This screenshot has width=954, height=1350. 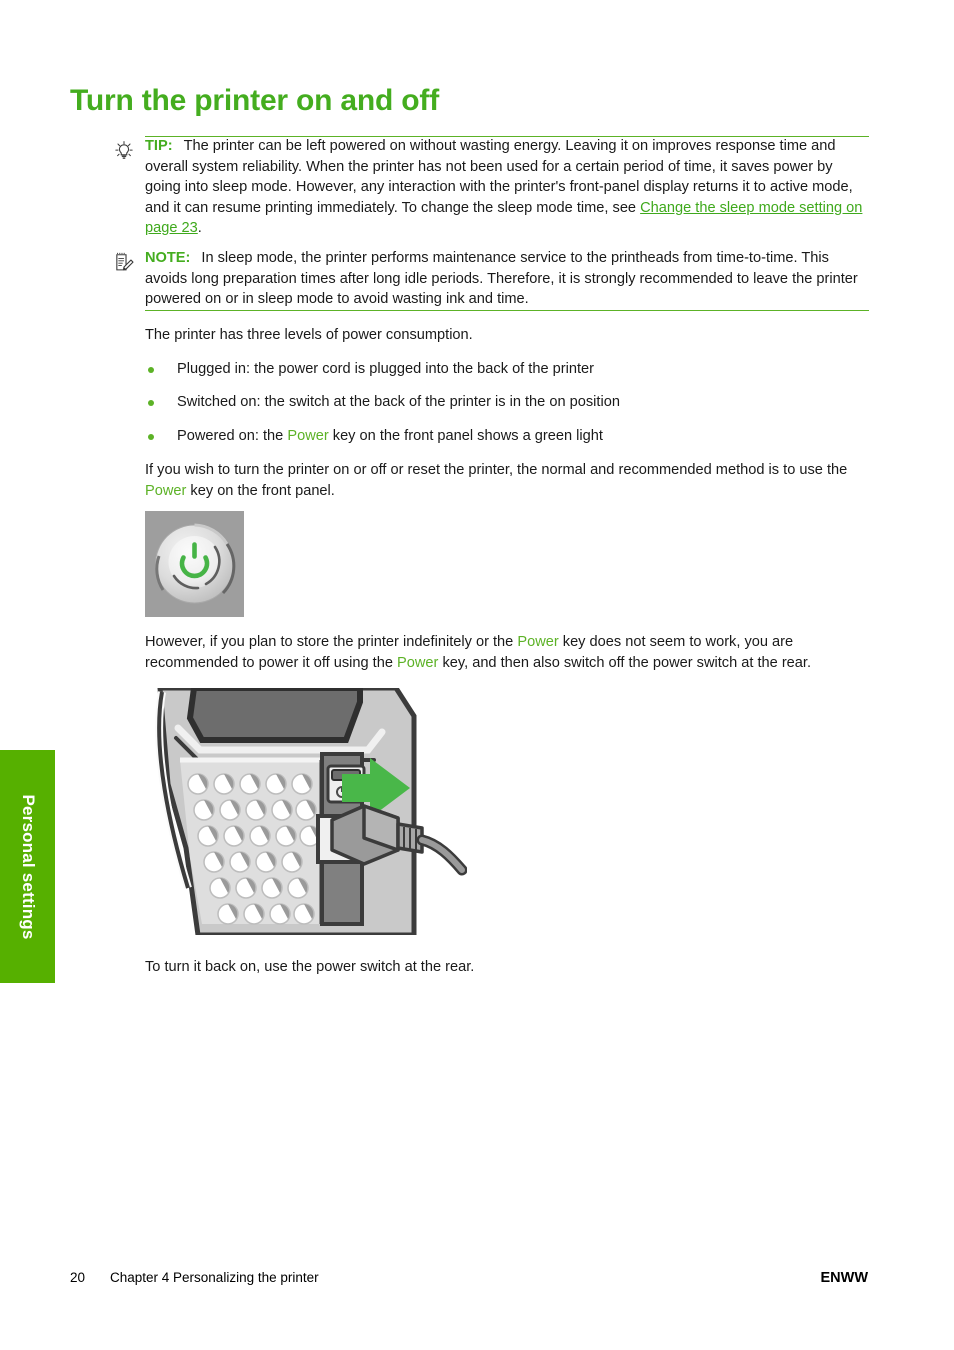 What do you see at coordinates (78, 1277) in the screenshot?
I see `footer-page-number: 20` at bounding box center [78, 1277].